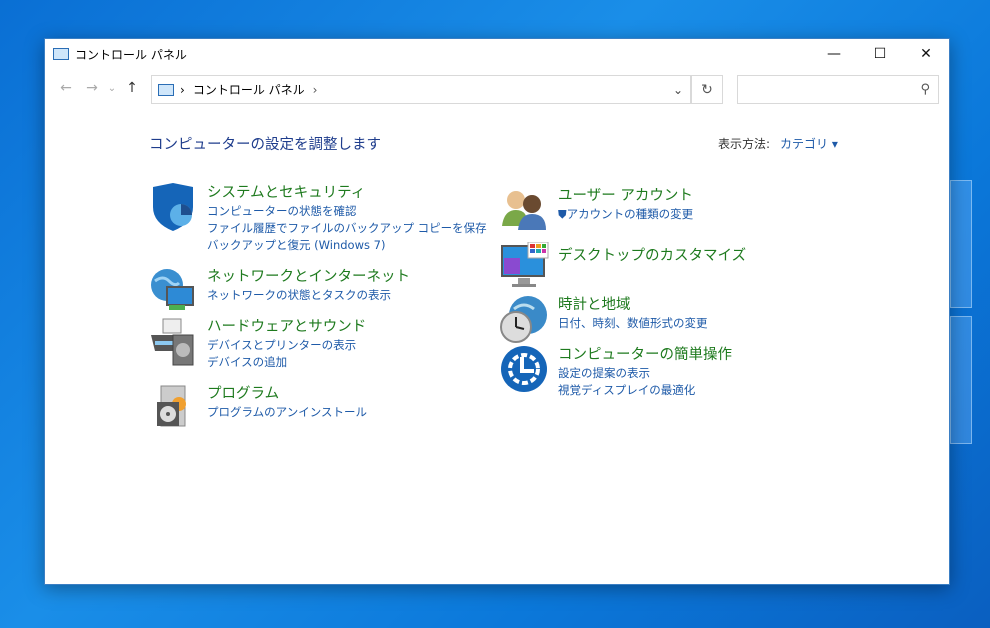  What do you see at coordinates (286, 345) in the screenshot?
I see `category-link: デバイスとプリンターの表示` at bounding box center [286, 345].